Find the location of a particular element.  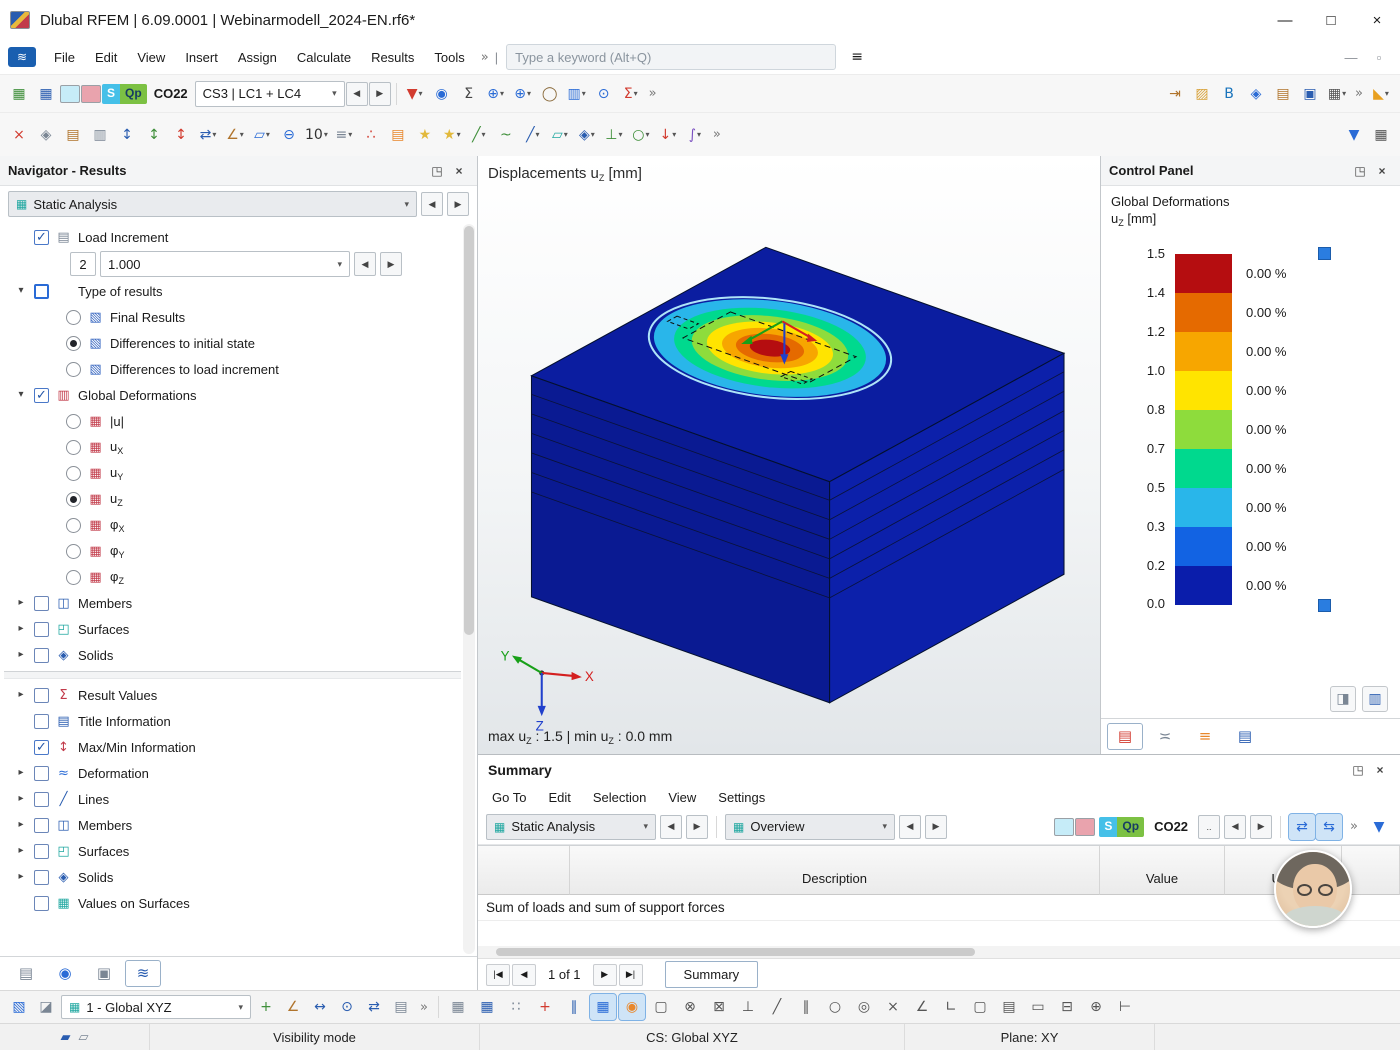

drafting-tool-icon: ◣ ▾ is located at coordinates (1381, 94).